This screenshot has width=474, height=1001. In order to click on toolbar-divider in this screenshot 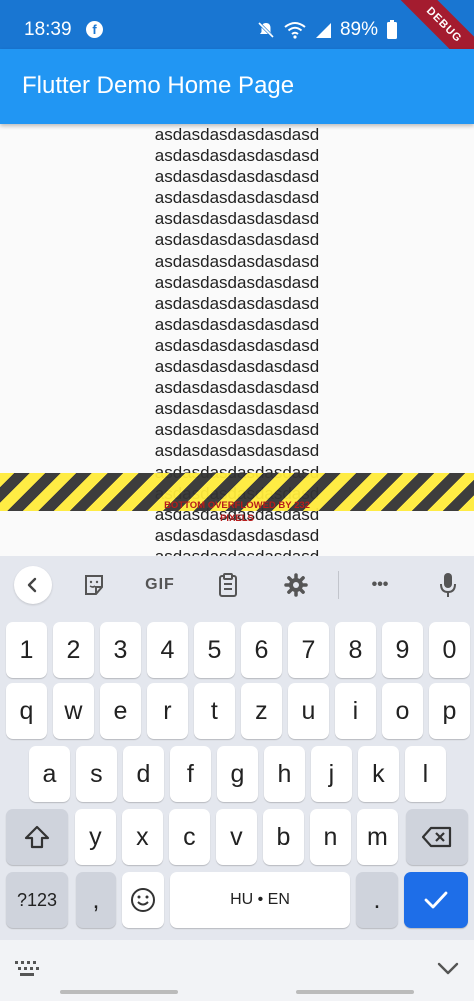, I will do `click(338, 585)`.